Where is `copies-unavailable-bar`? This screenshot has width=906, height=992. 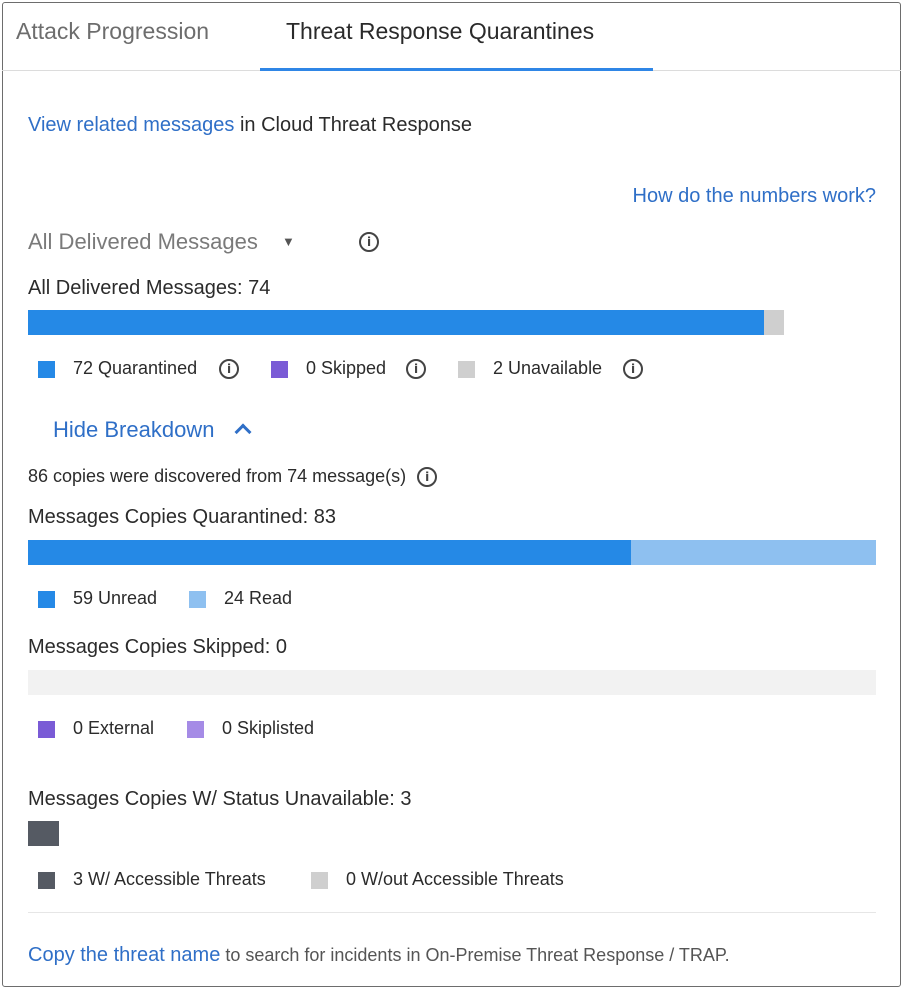
copies-unavailable-bar is located at coordinates (43, 833).